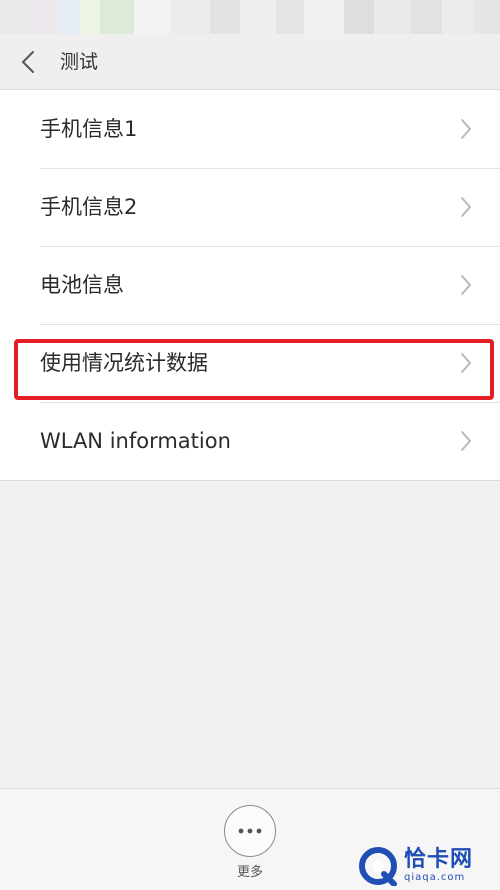 Image resolution: width=500 pixels, height=890 pixels. I want to click on list-item-label: 使用情况统计数据, so click(124, 363).